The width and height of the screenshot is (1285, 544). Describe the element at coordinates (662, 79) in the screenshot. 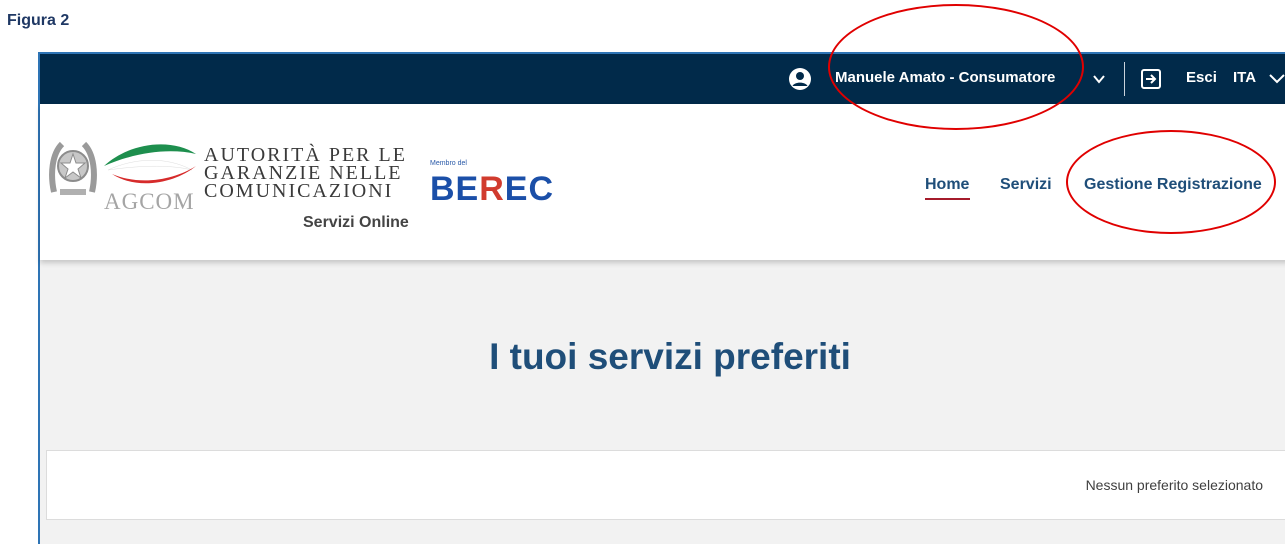

I see `top-bar: Manuele Amato - Consumatore Esci ITA` at that location.